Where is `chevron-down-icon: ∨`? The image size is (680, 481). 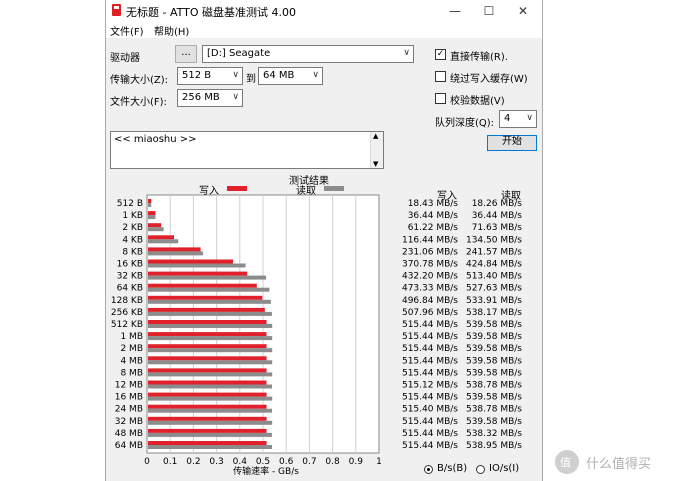
chevron-down-icon: ∨ is located at coordinates (235, 97).